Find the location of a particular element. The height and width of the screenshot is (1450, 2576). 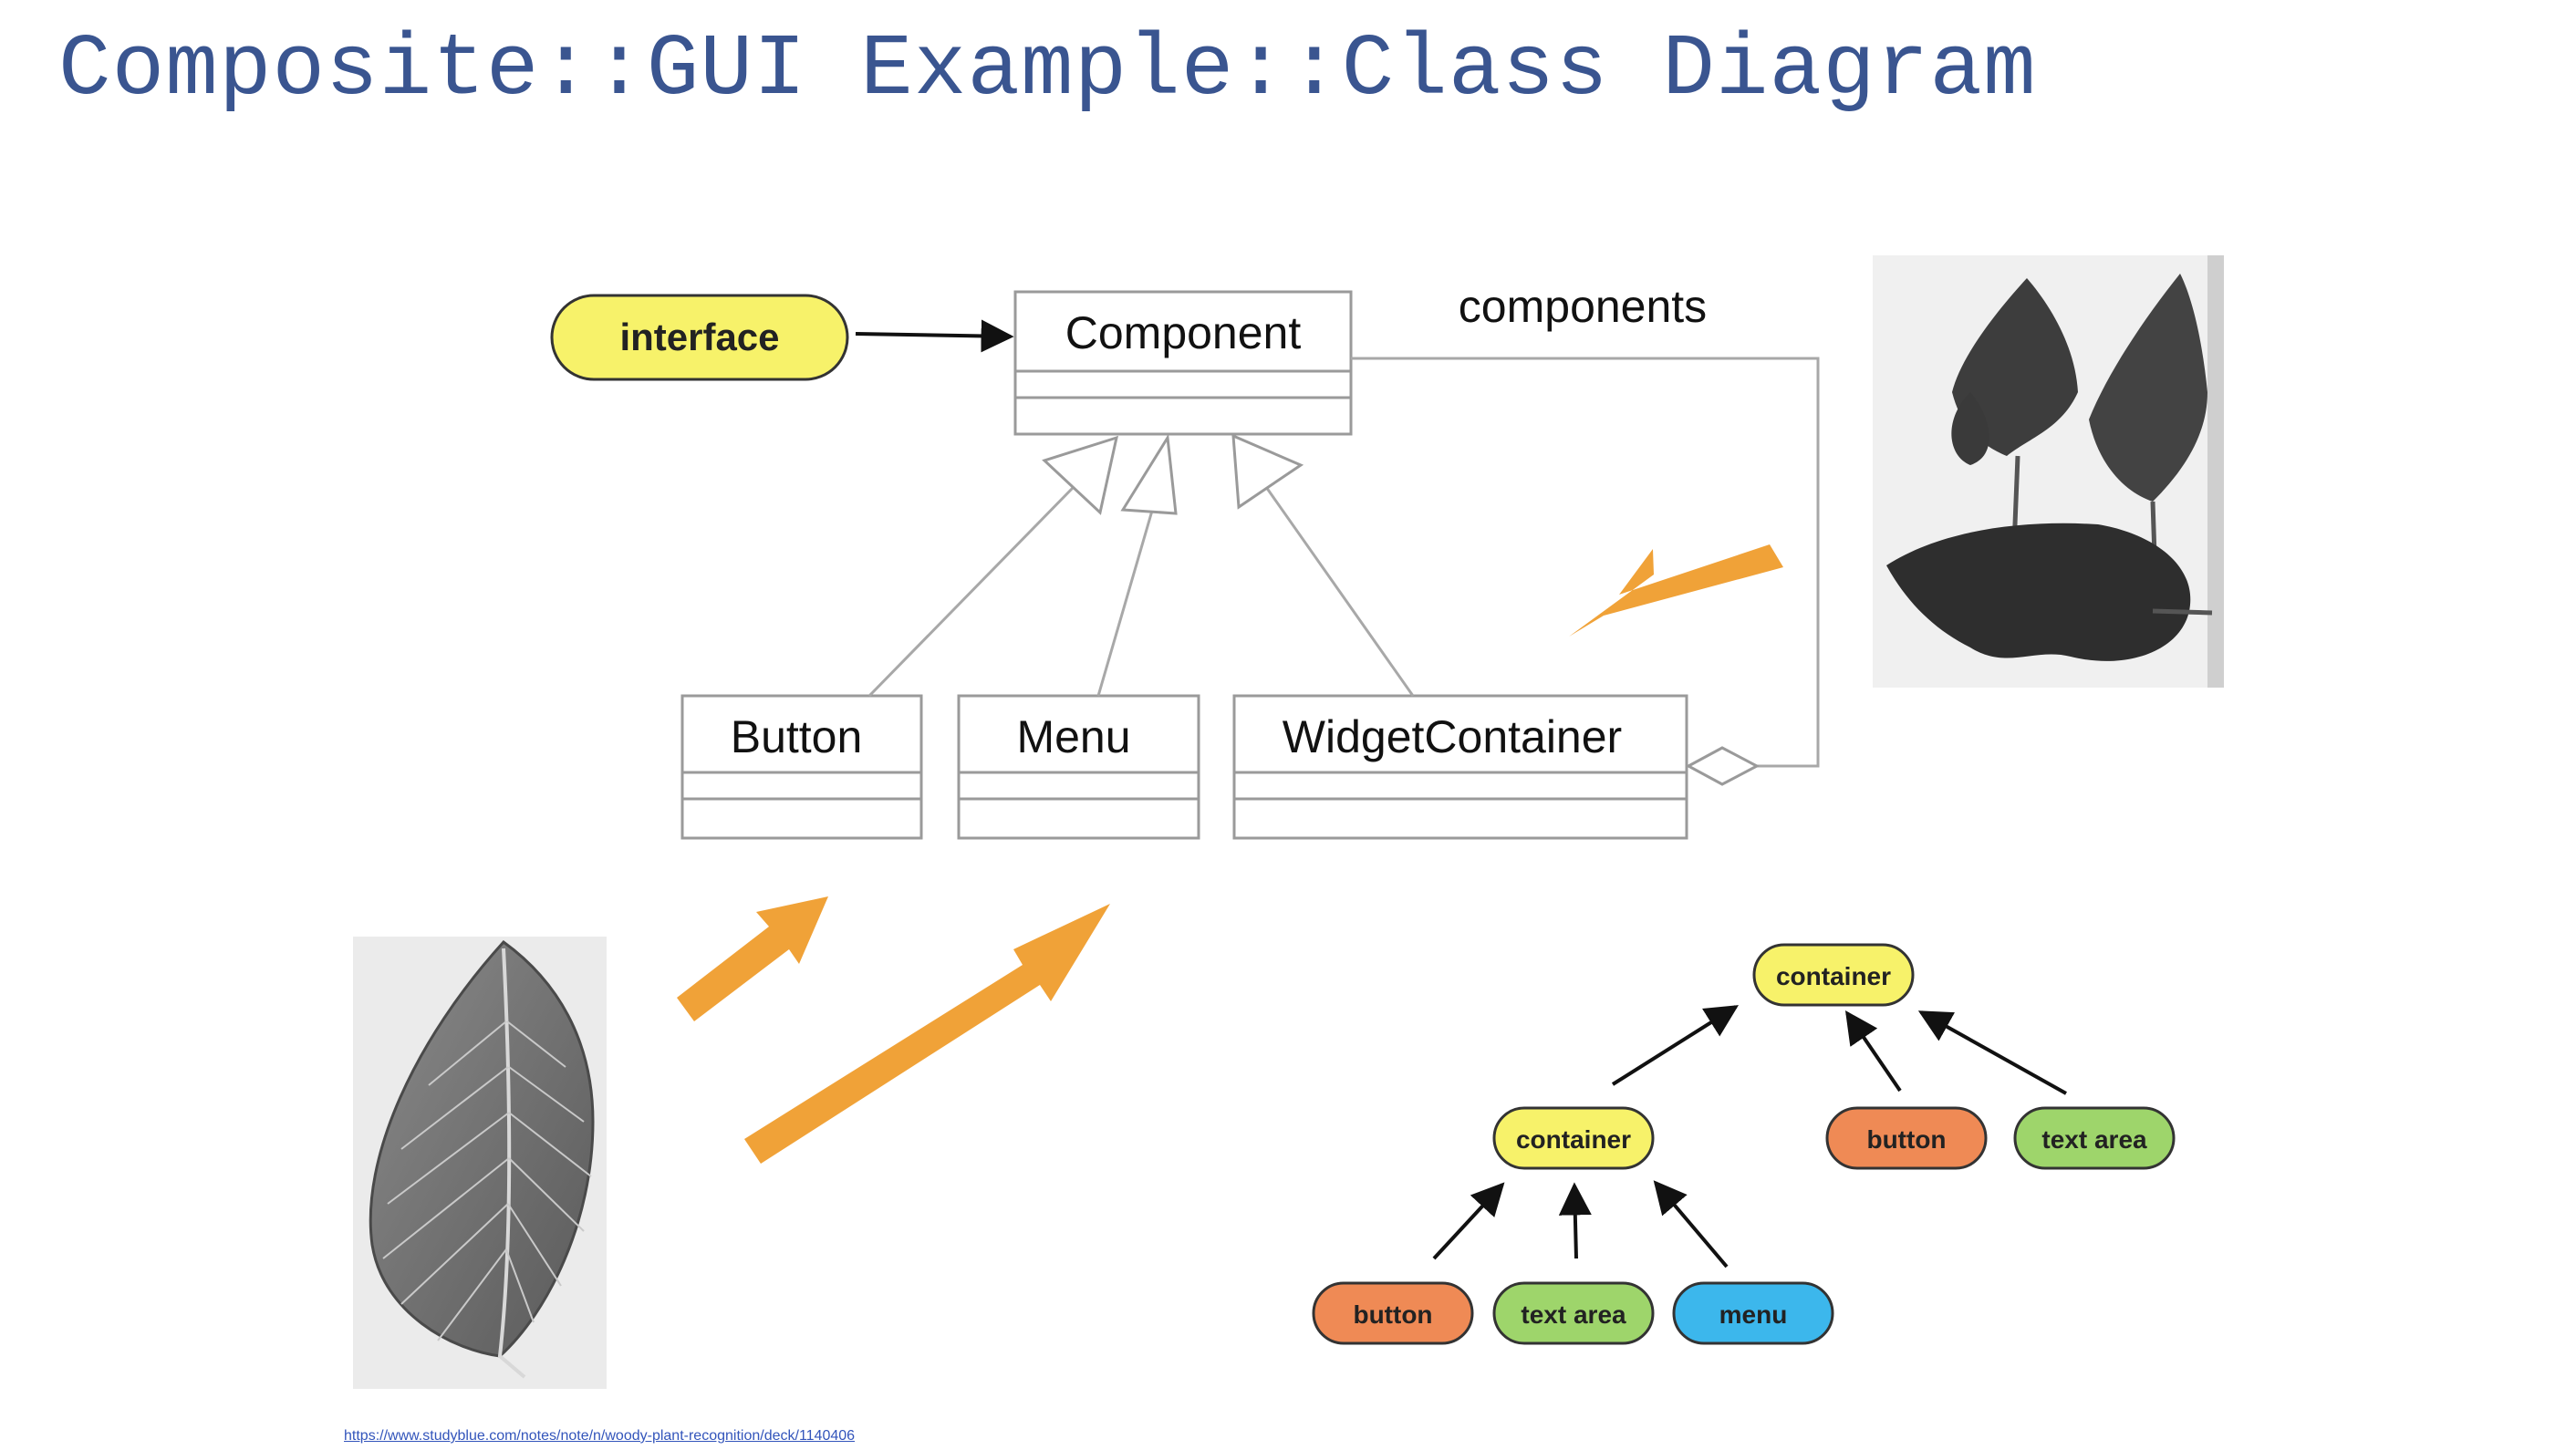

leaf-photo is located at coordinates (480, 1163).